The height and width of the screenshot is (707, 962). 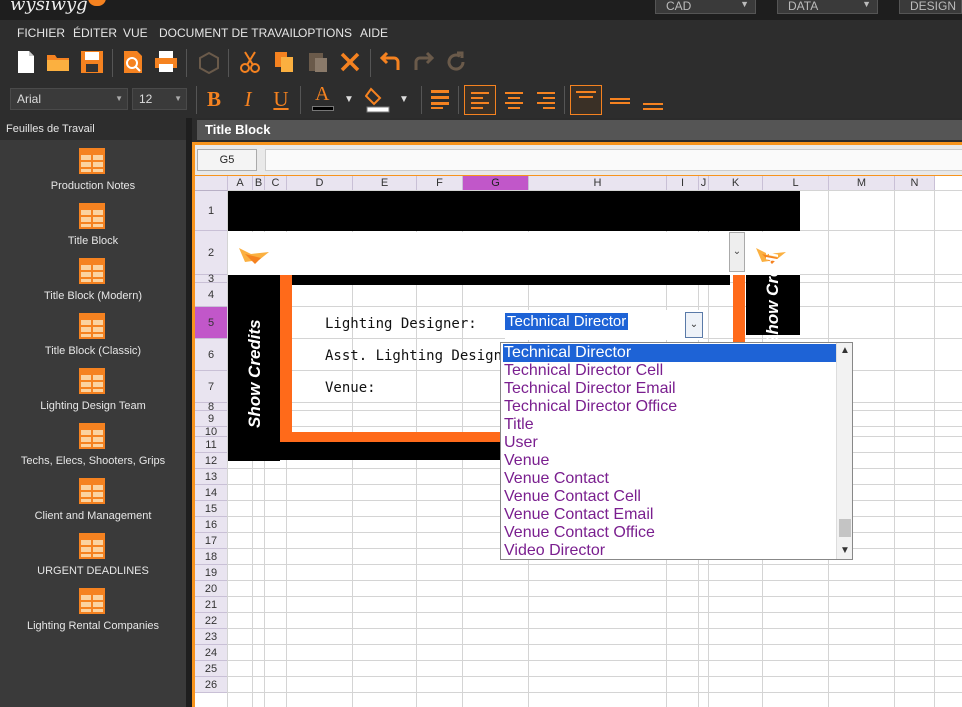 What do you see at coordinates (211, 387) in the screenshot?
I see `row-header: 7` at bounding box center [211, 387].